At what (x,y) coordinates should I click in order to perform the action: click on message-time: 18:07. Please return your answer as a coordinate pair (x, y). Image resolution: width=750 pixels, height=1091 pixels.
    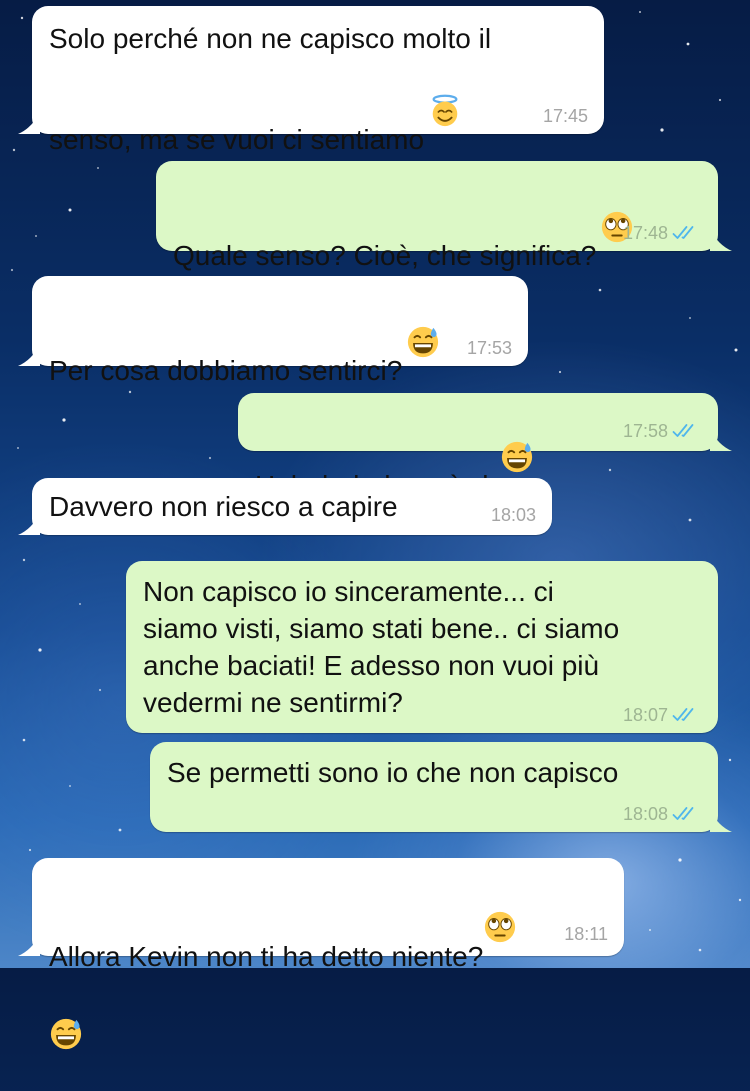
    Looking at the image, I should click on (645, 715).